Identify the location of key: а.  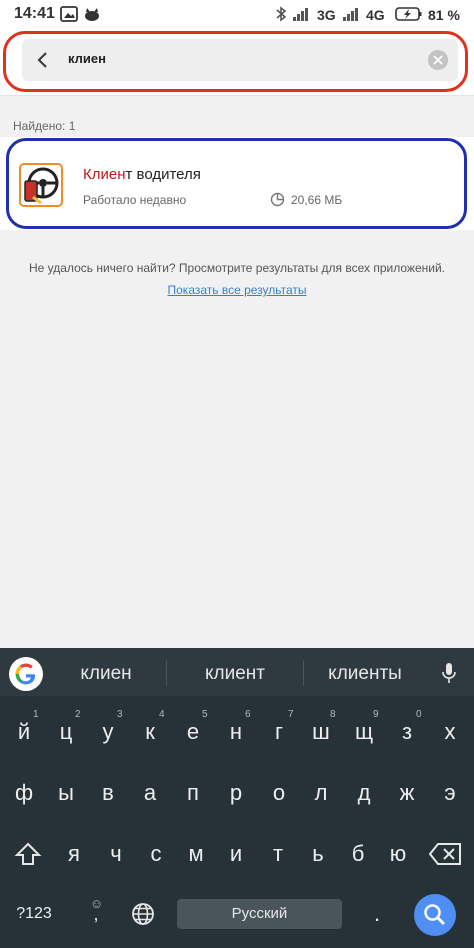
(150, 793).